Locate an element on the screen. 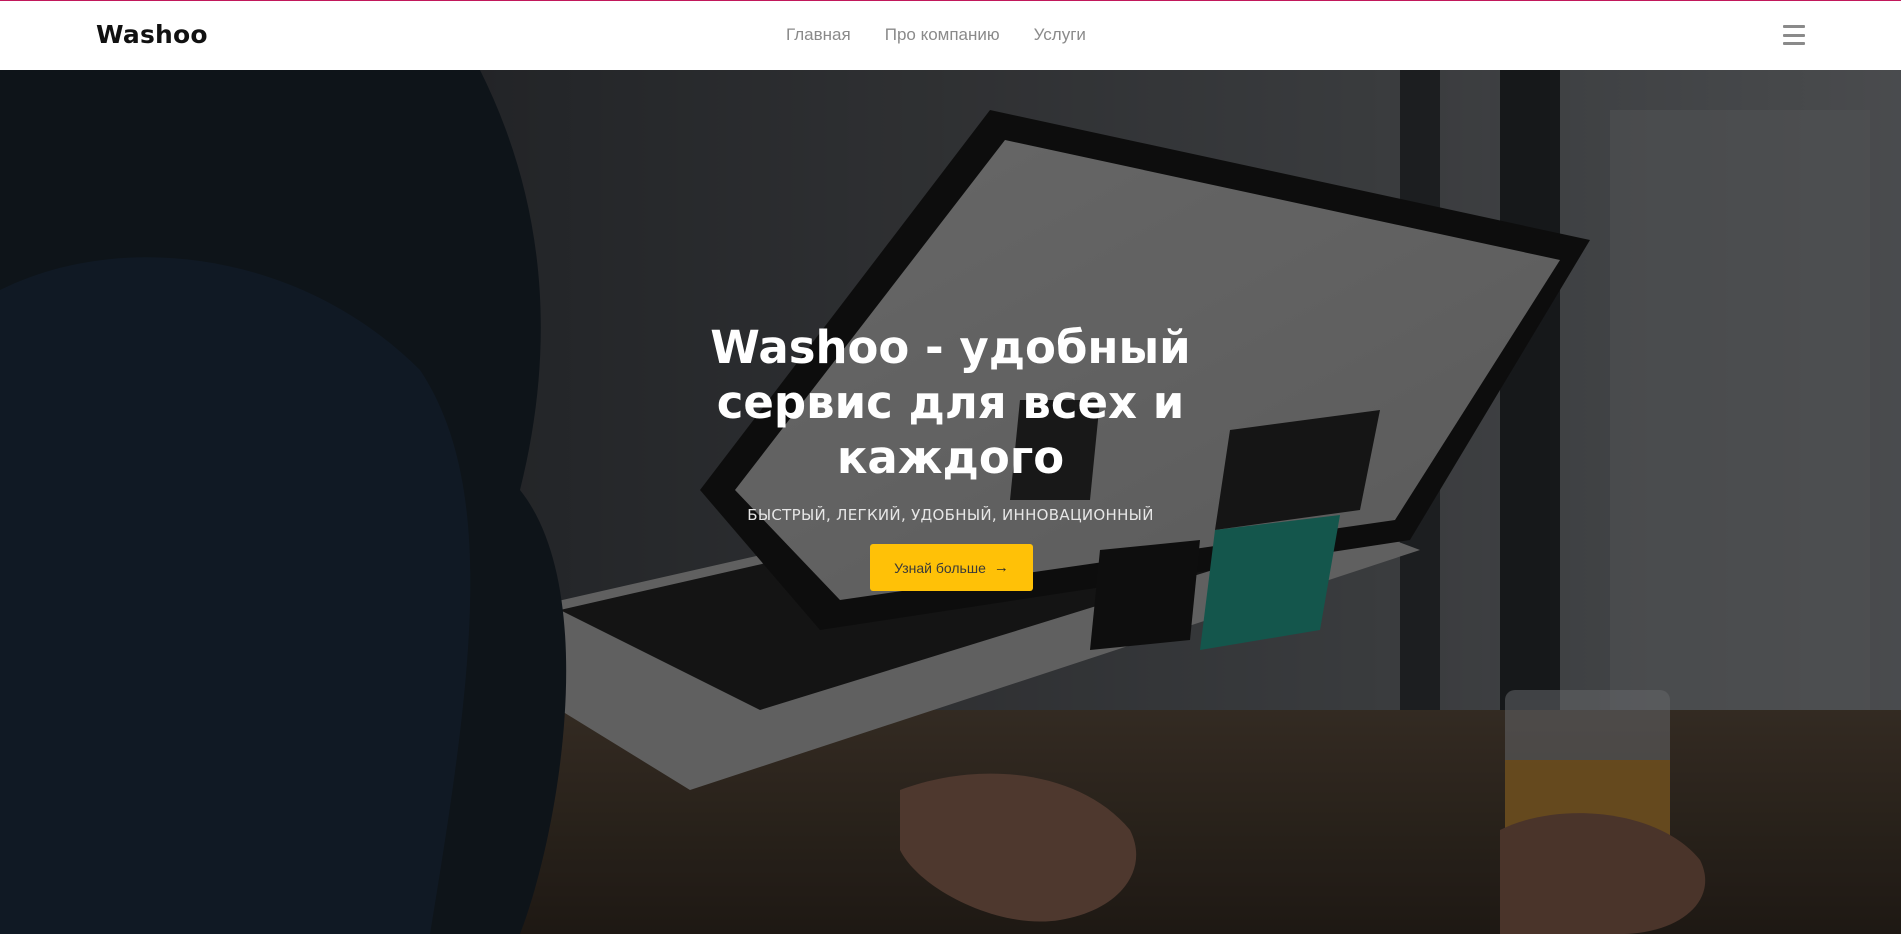  brand-logo: Washoo is located at coordinates (152, 34).